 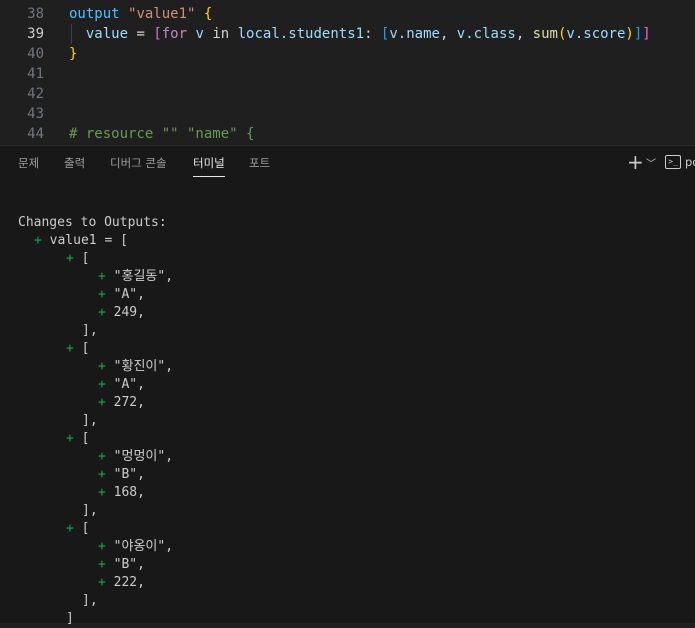 What do you see at coordinates (486, 34) in the screenshot?
I see `code-token: v.class` at bounding box center [486, 34].